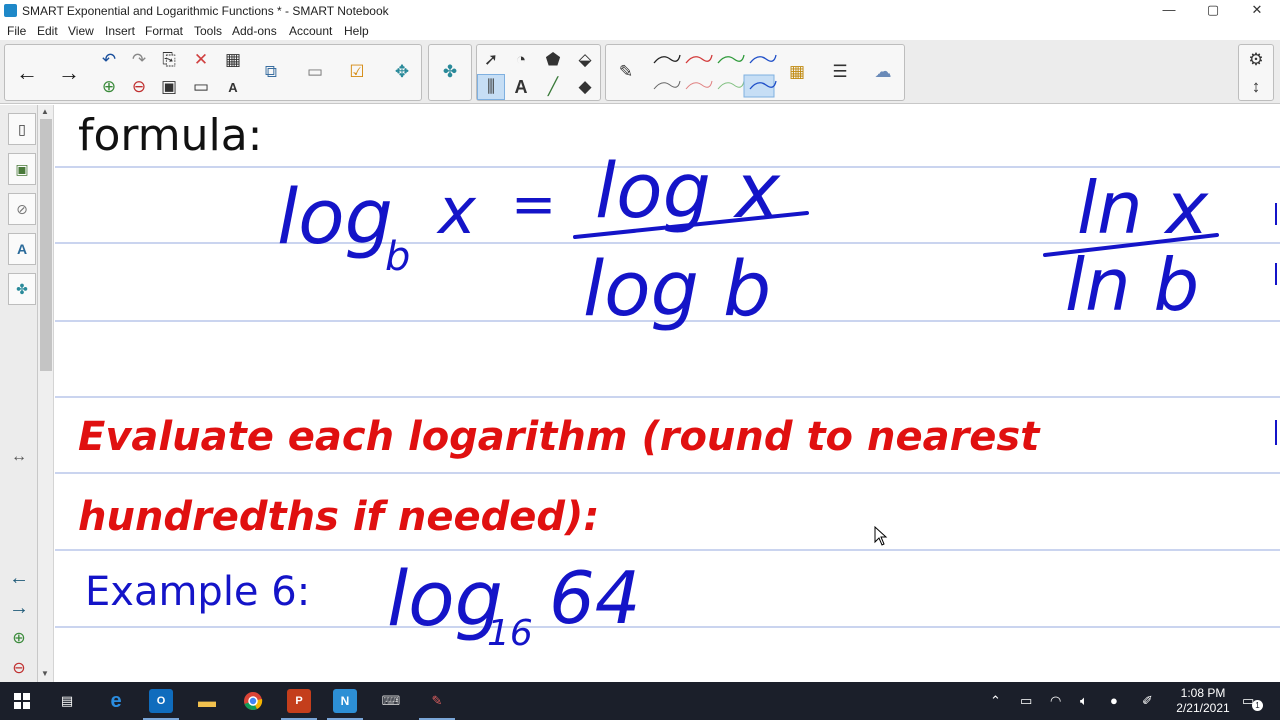 Image resolution: width=1280 pixels, height=720 pixels. Describe the element at coordinates (356, 31) in the screenshot. I see `menu-help: Help` at that location.